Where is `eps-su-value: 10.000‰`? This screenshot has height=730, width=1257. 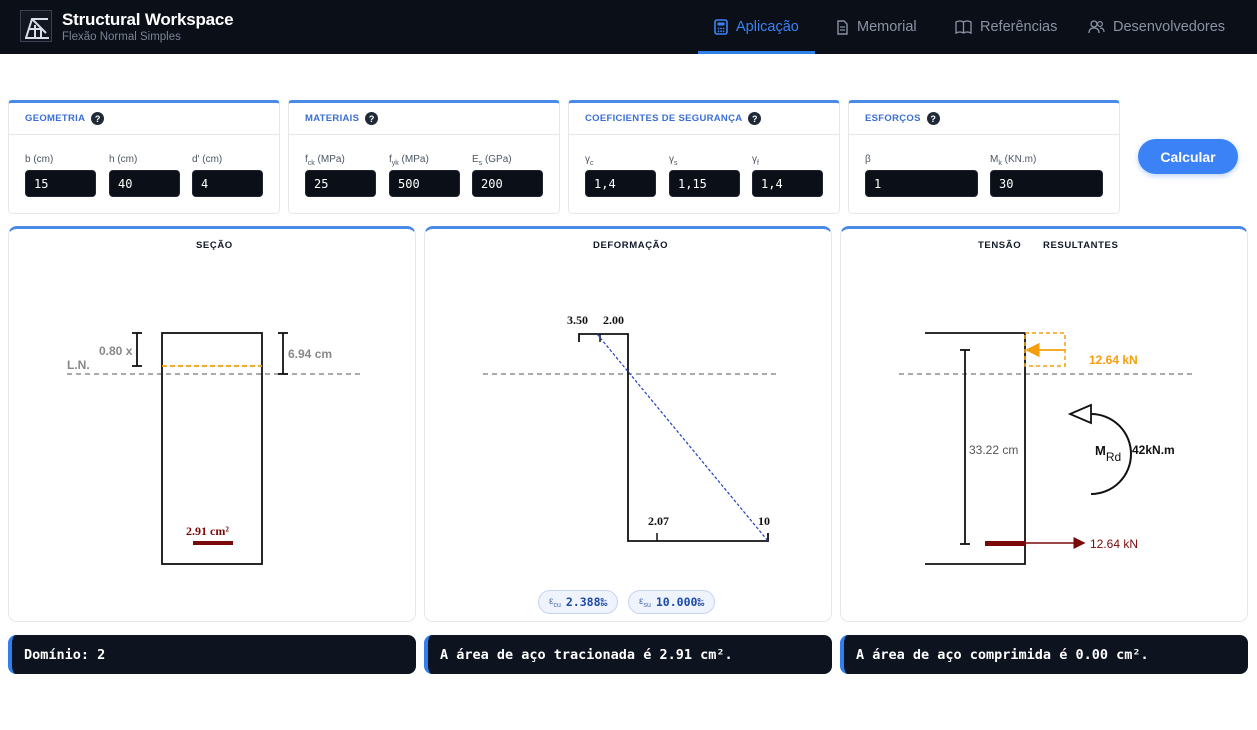
eps-su-value: 10.000‰ is located at coordinates (680, 602).